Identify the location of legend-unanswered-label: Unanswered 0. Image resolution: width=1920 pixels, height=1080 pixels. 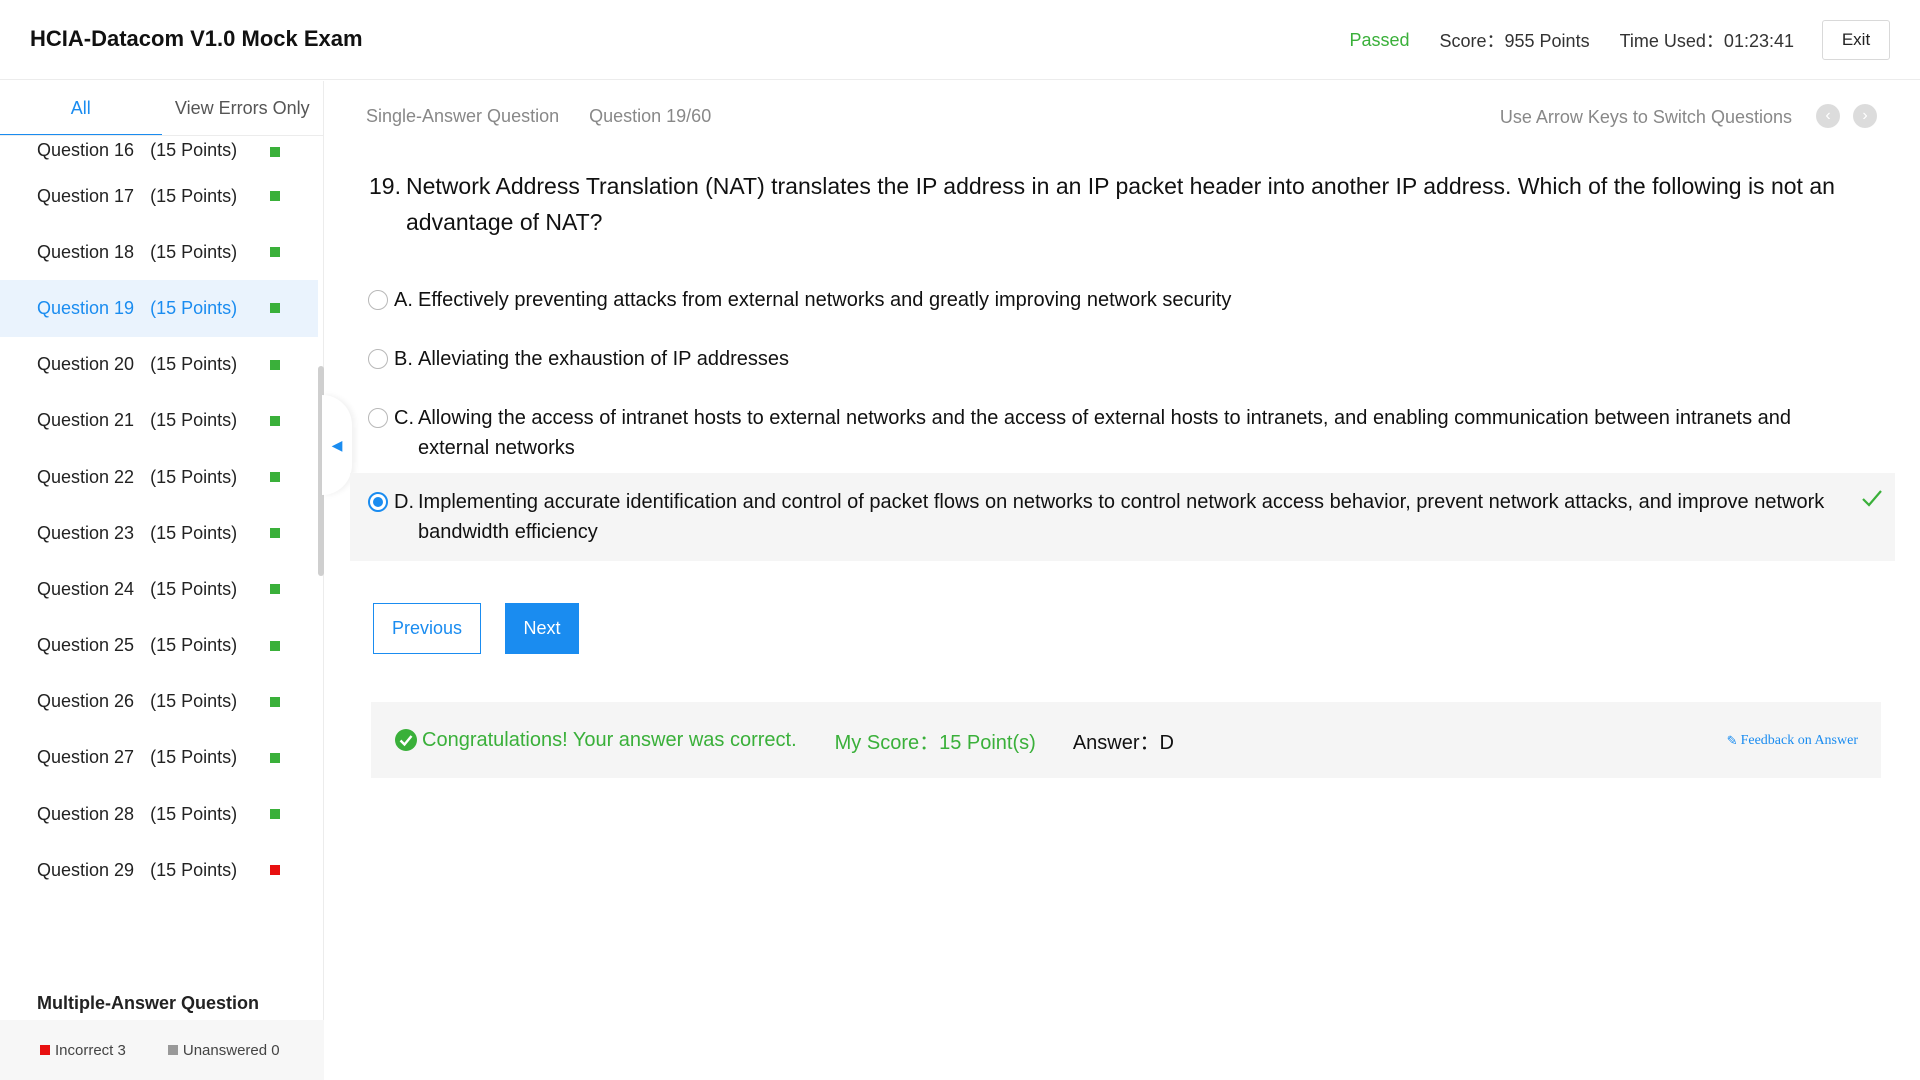
(231, 1050).